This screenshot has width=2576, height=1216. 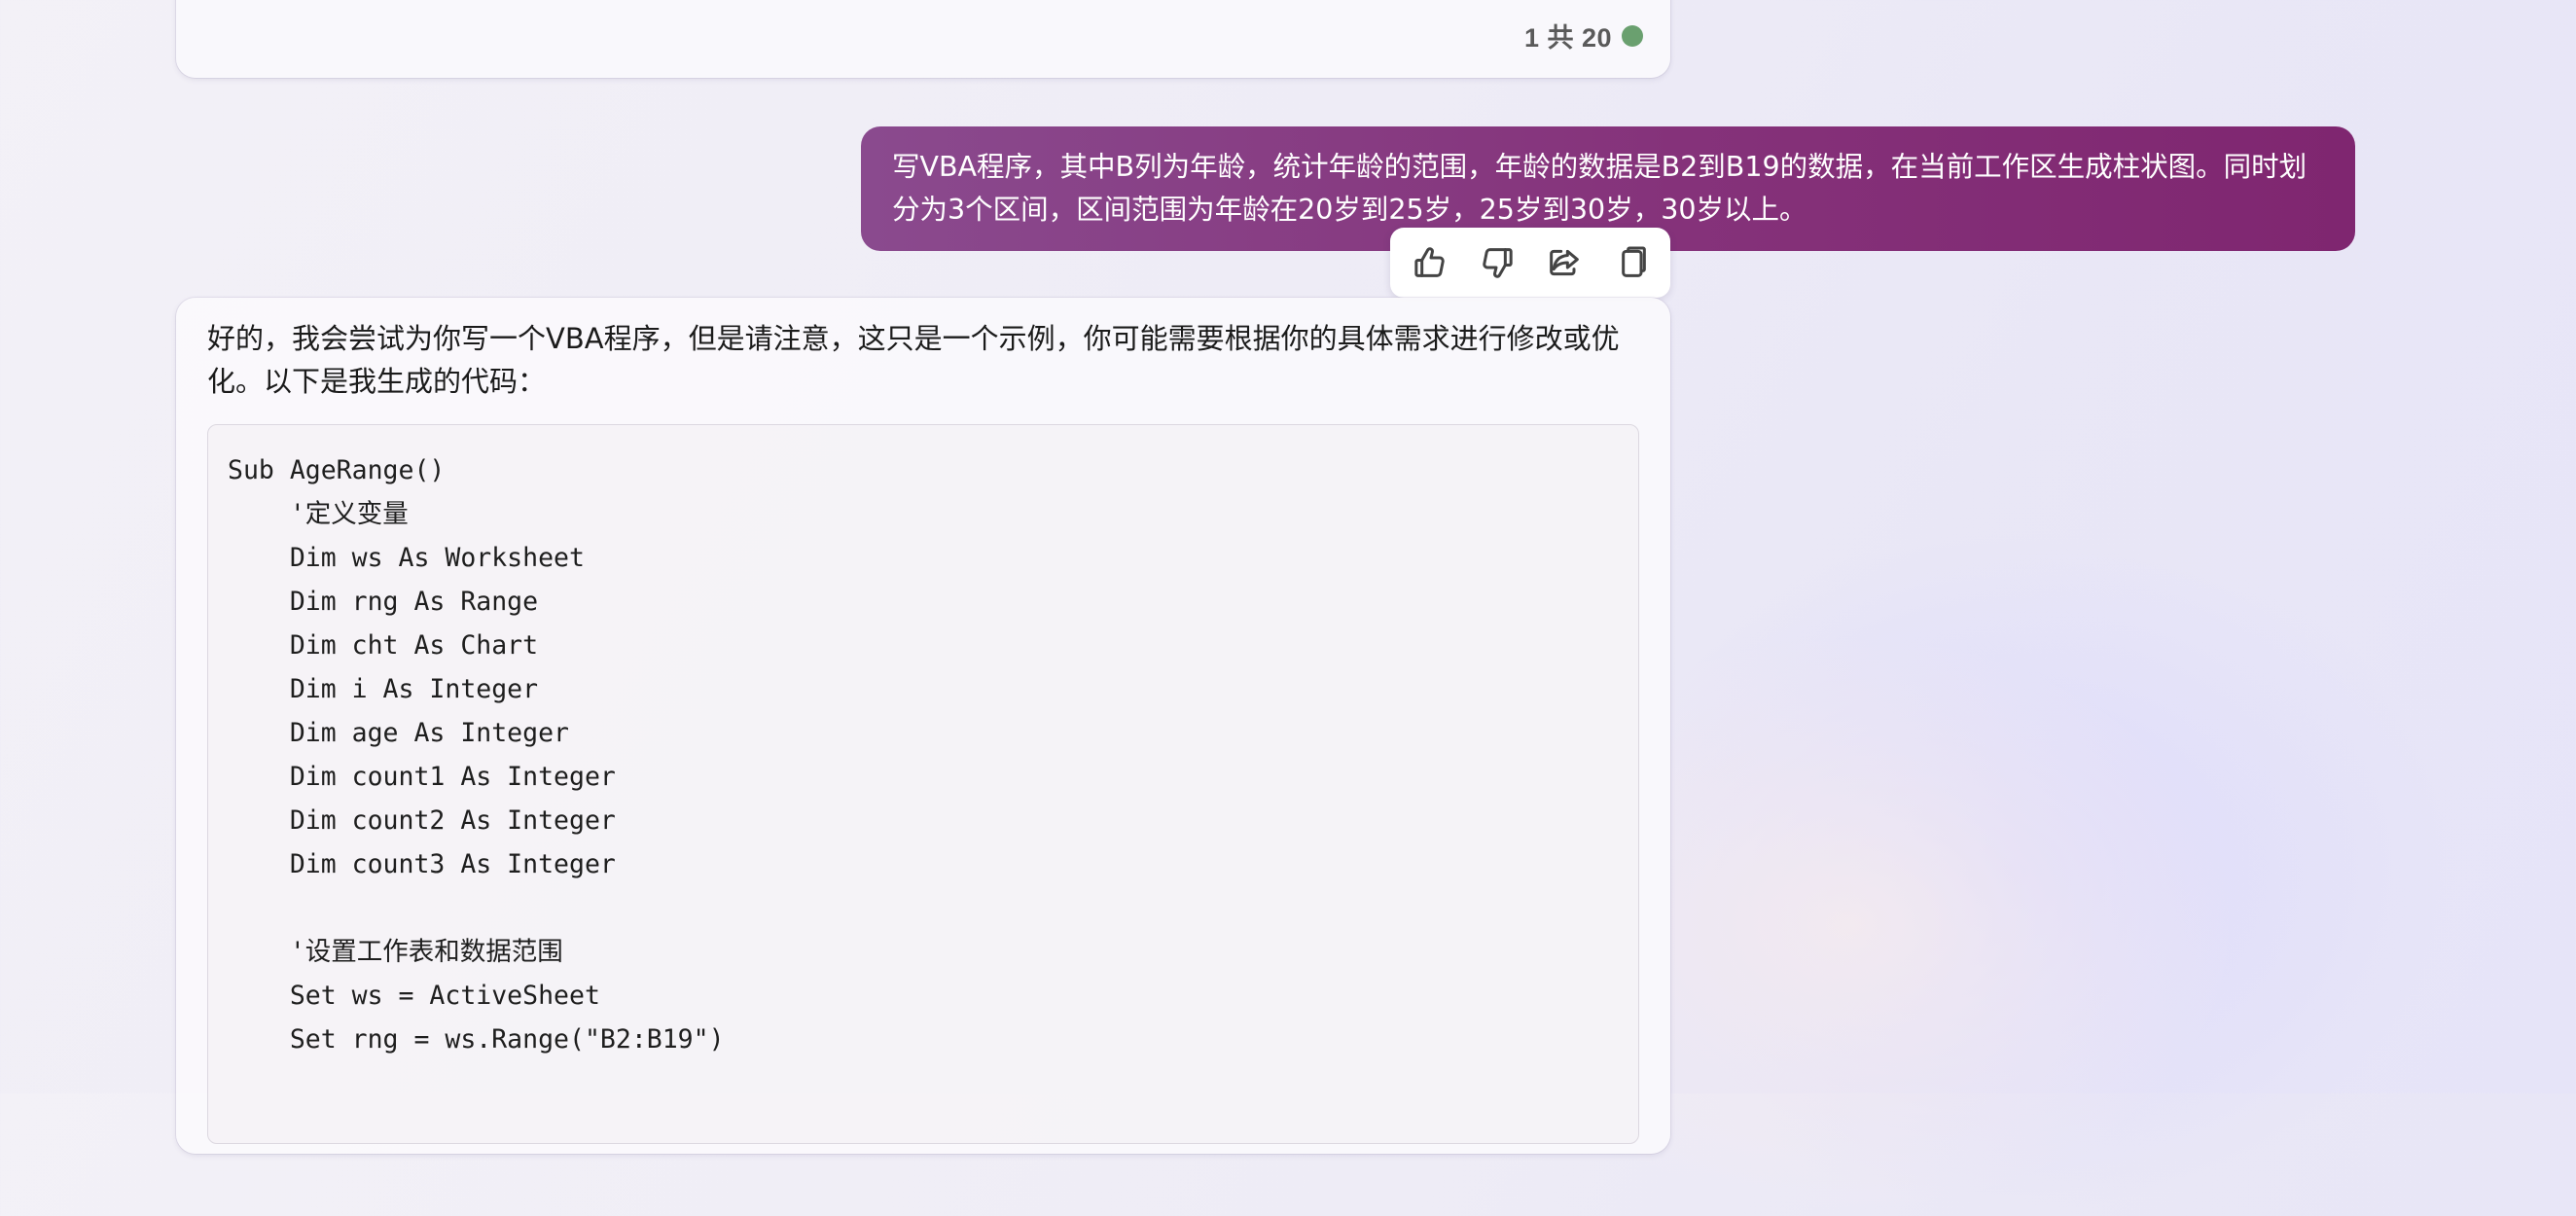 What do you see at coordinates (923, 39) in the screenshot?
I see `previous-bot-message-card: 1 共 20` at bounding box center [923, 39].